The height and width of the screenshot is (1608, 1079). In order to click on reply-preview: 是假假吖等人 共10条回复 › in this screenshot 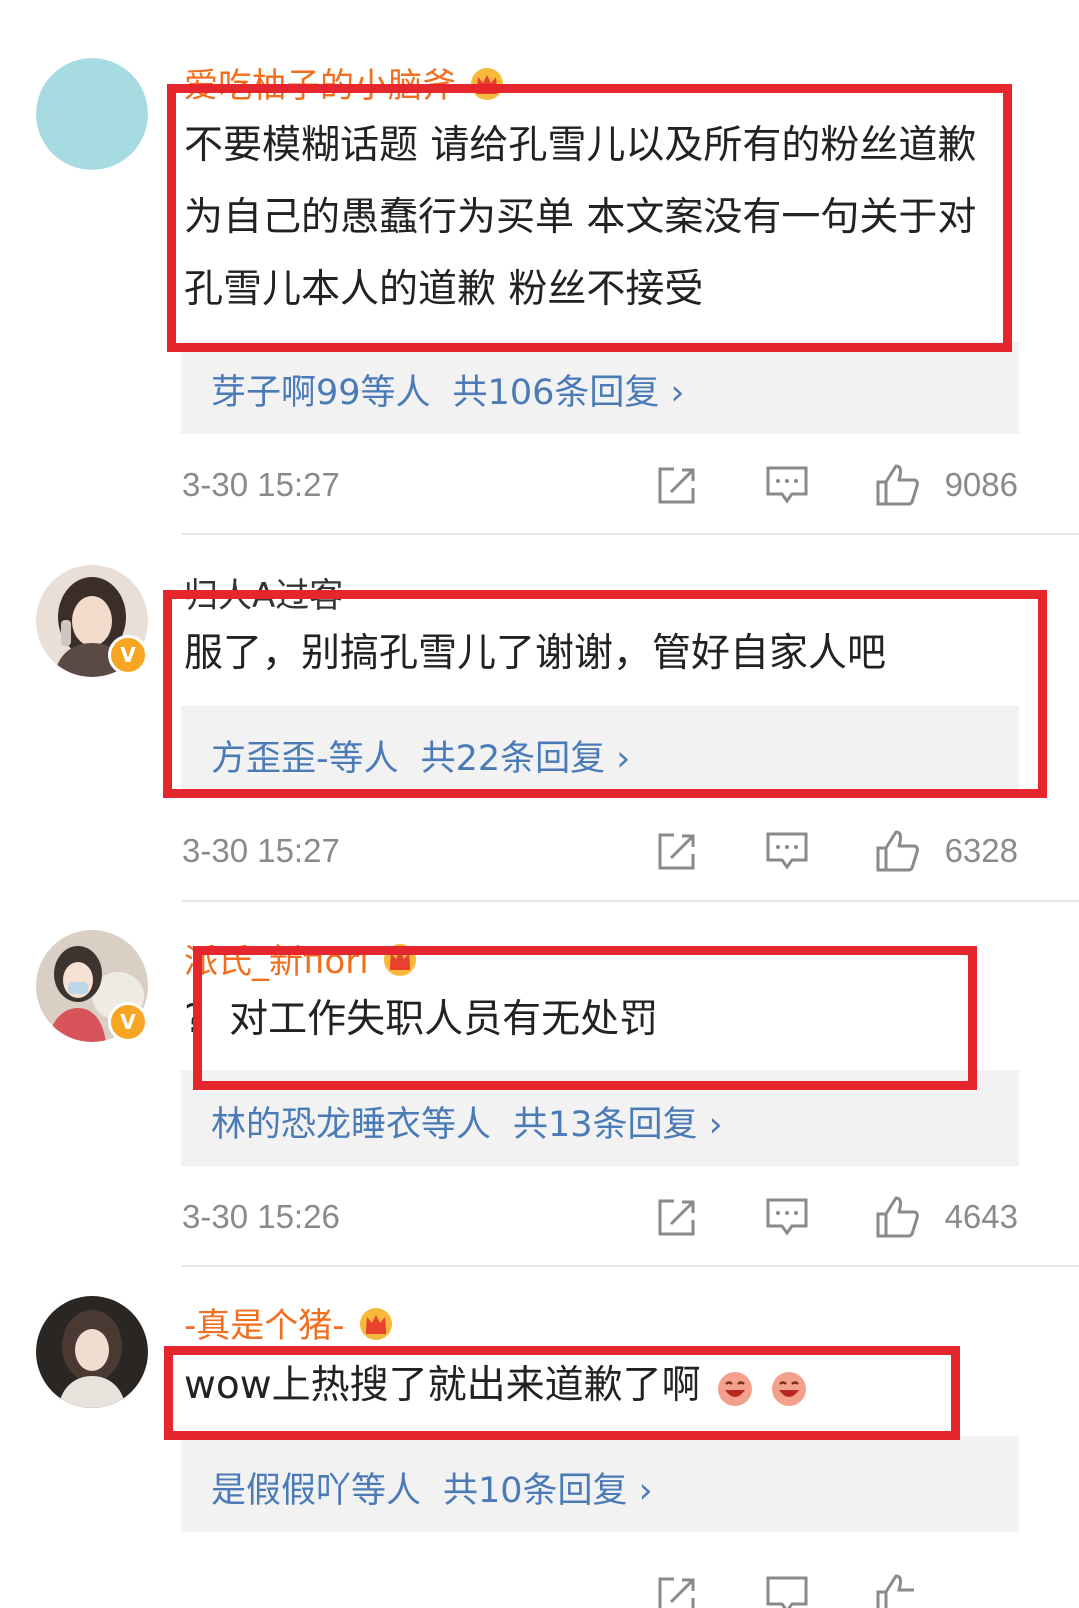, I will do `click(600, 1484)`.